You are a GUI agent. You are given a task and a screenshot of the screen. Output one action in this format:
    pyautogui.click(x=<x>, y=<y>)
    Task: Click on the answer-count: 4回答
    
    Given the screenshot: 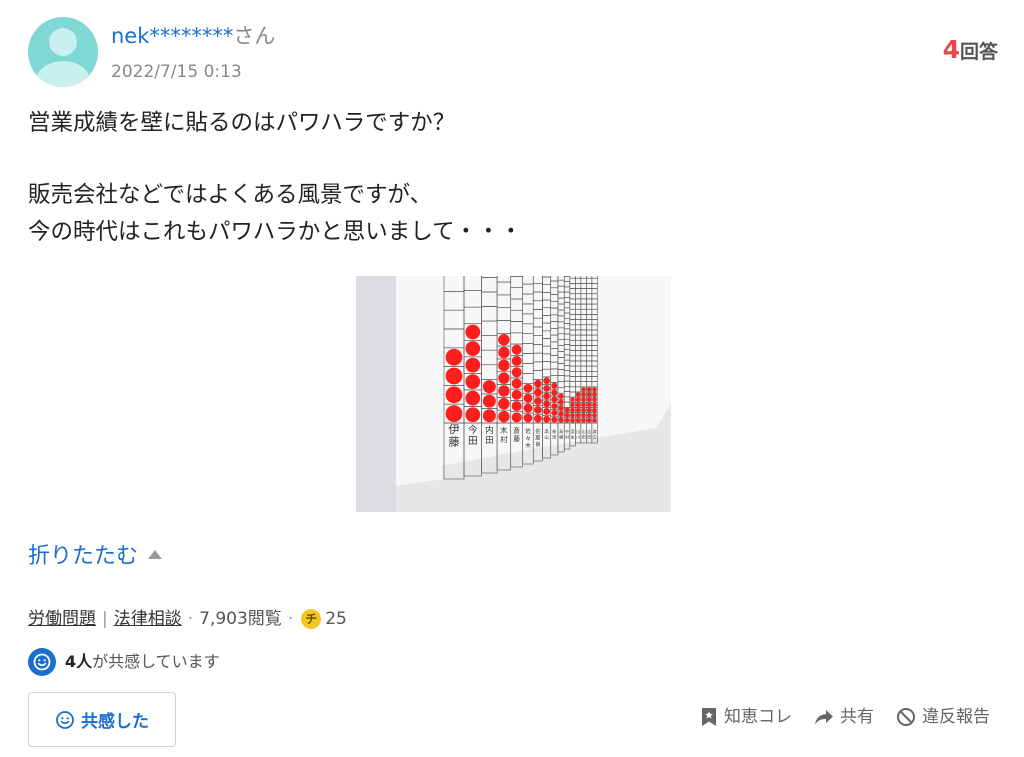 What is the action you would take?
    pyautogui.click(x=970, y=51)
    